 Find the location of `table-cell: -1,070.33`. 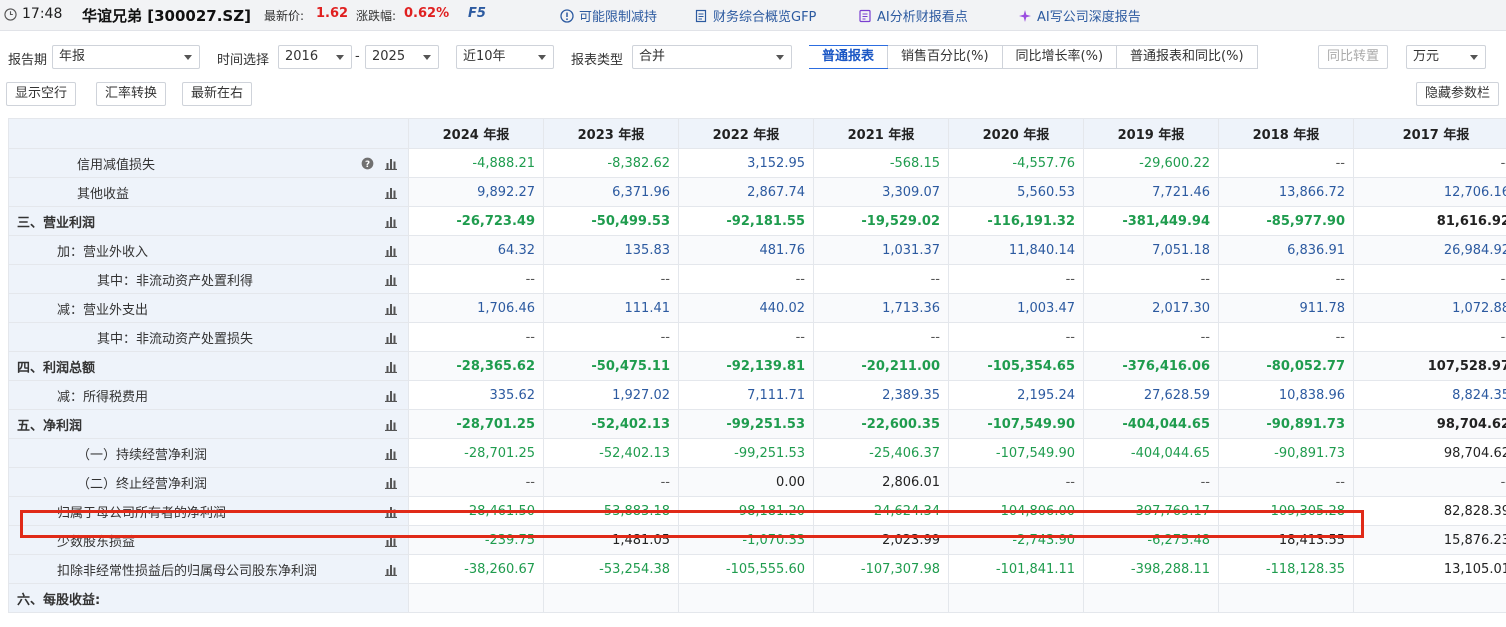

table-cell: -1,070.33 is located at coordinates (746, 540).